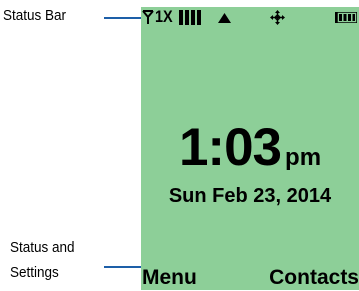  Describe the element at coordinates (42, 247) in the screenshot. I see `status-settings-callout-label-line1: Status and` at that location.